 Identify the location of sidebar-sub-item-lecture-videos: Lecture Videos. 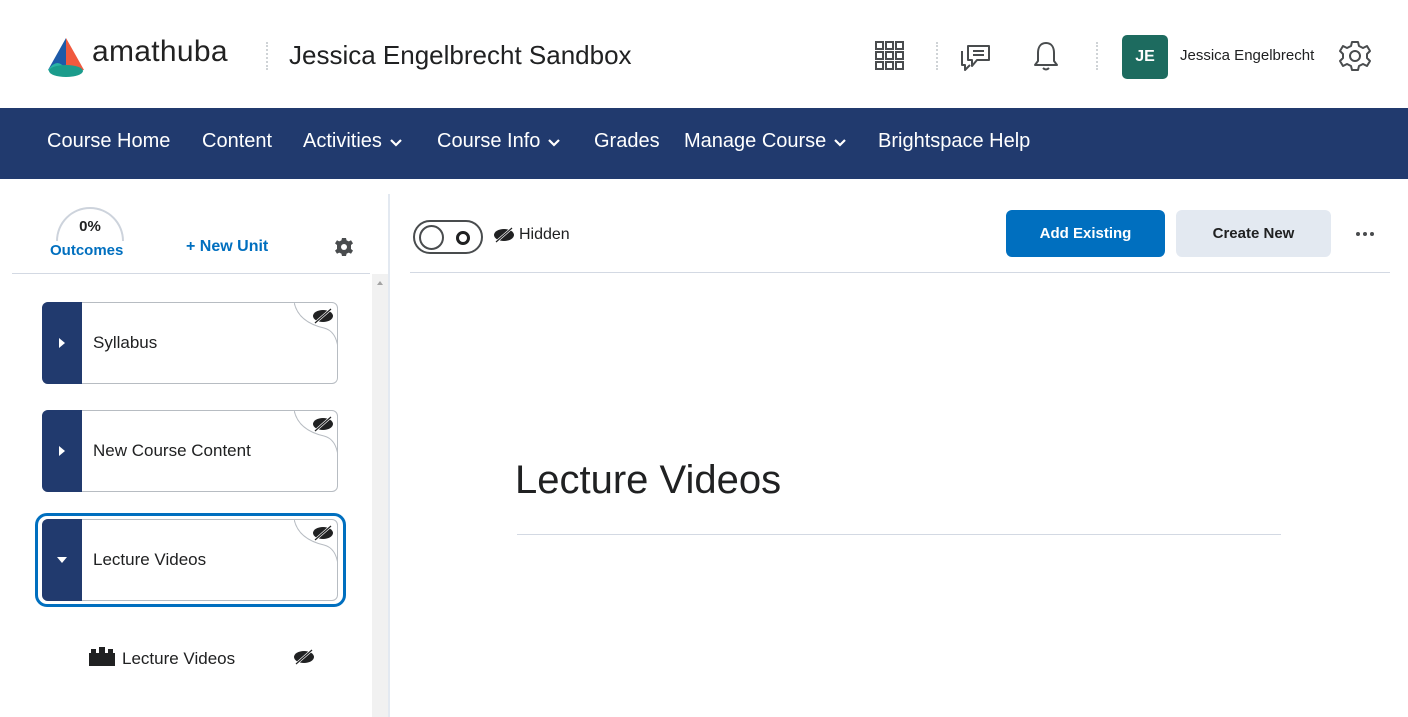
(178, 659).